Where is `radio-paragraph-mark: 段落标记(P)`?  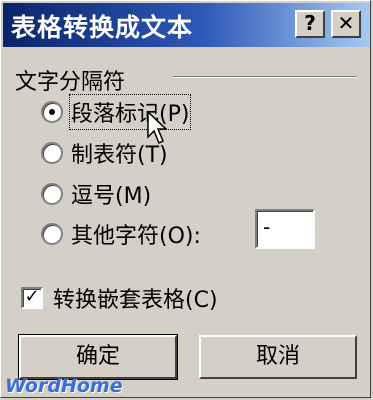 radio-paragraph-mark: 段落标记(P) is located at coordinates (116, 112).